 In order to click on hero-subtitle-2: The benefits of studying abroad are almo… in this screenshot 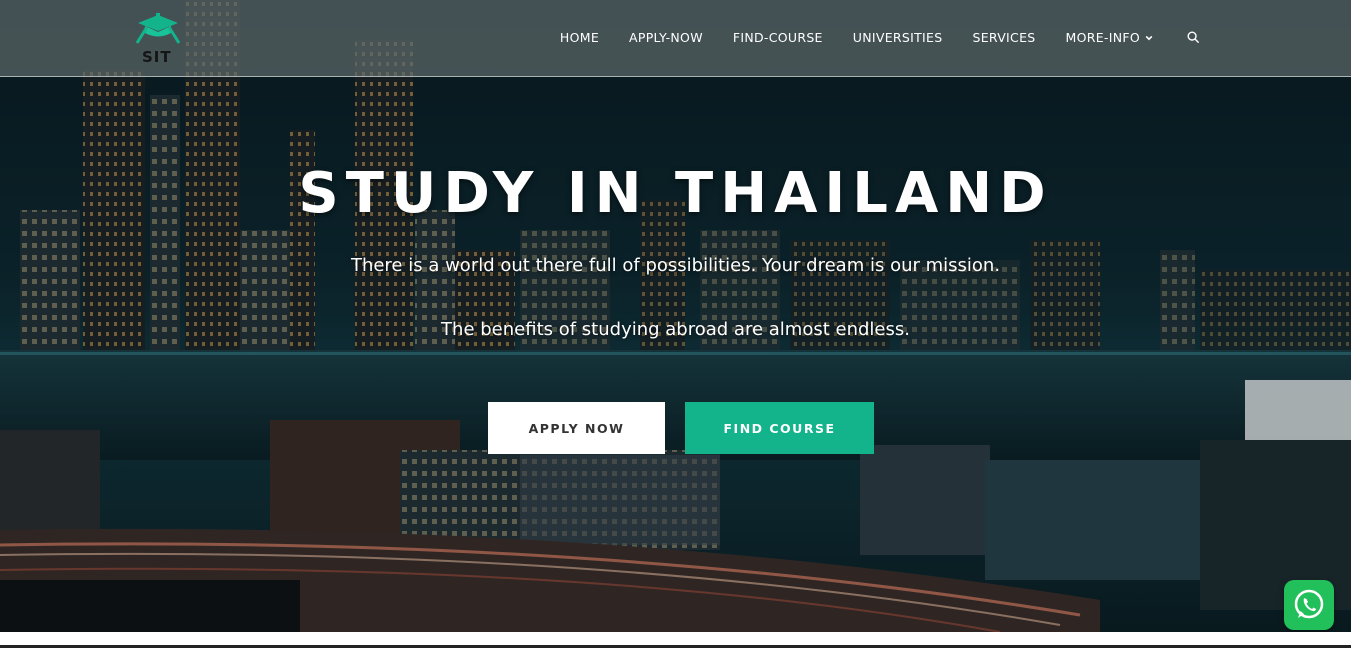, I will do `click(675, 329)`.